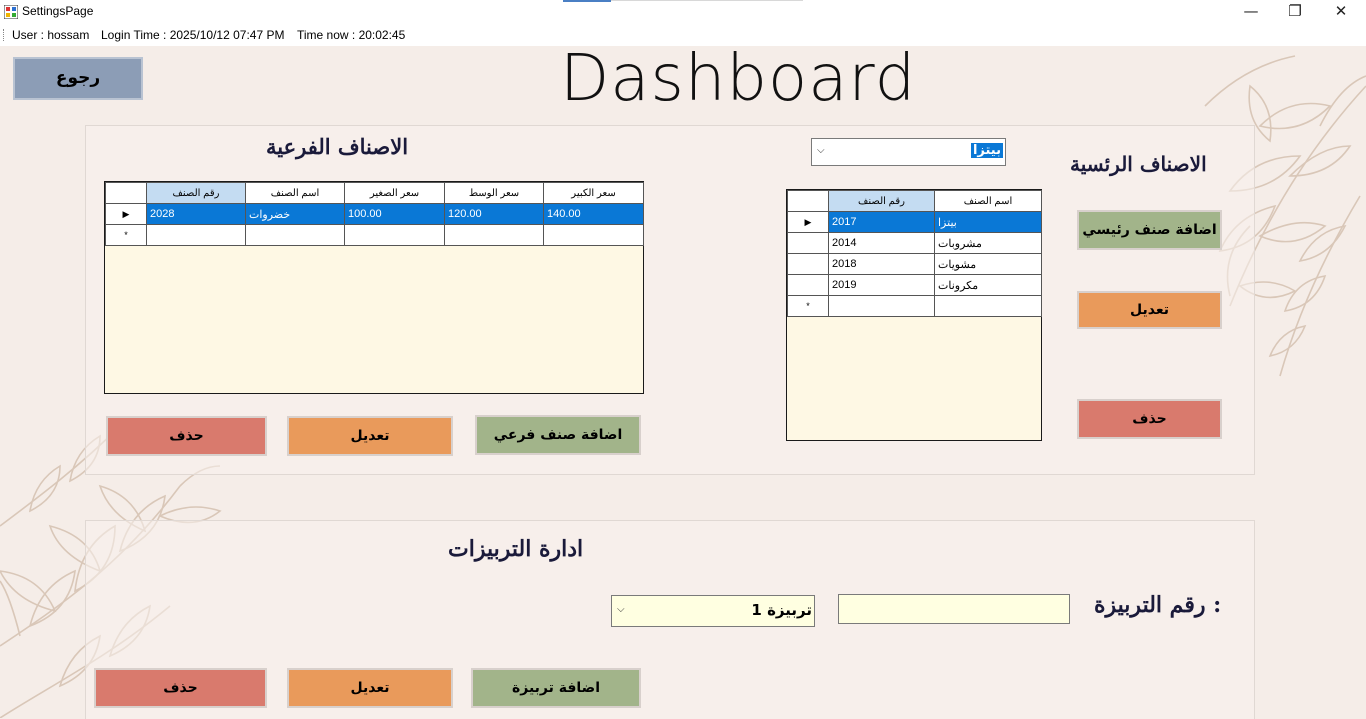 The width and height of the screenshot is (1366, 719). I want to click on grid-cell: خضروات, so click(295, 214).